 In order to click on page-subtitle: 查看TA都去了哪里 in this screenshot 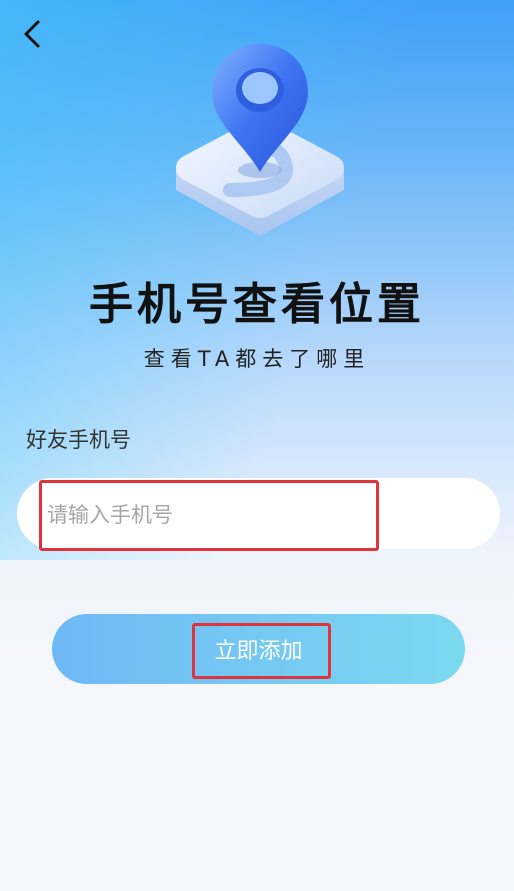, I will do `click(257, 359)`.